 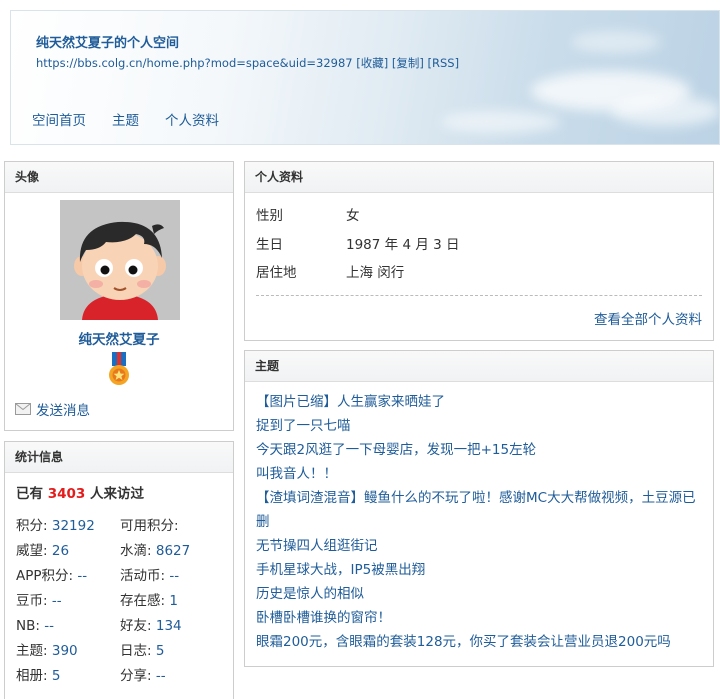 I want to click on stat-item: 水滴: 8627, so click(x=175, y=551).